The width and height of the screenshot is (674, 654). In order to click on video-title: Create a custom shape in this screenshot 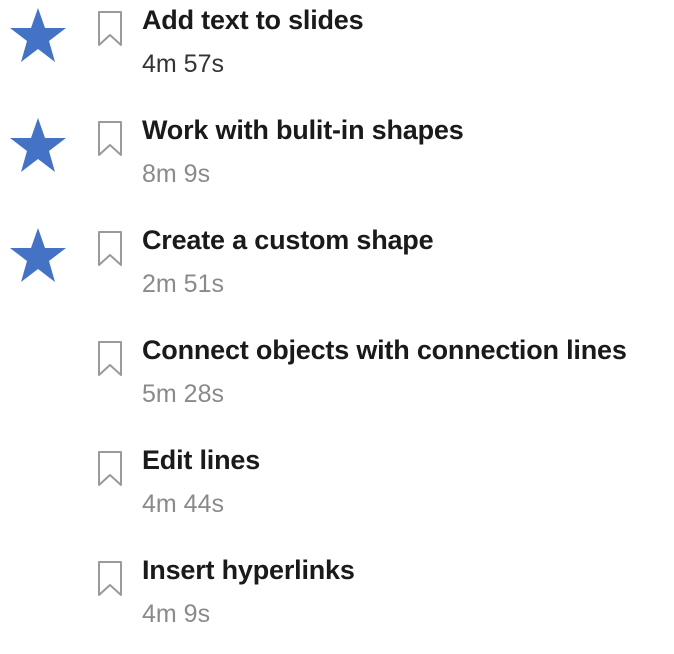, I will do `click(288, 240)`.